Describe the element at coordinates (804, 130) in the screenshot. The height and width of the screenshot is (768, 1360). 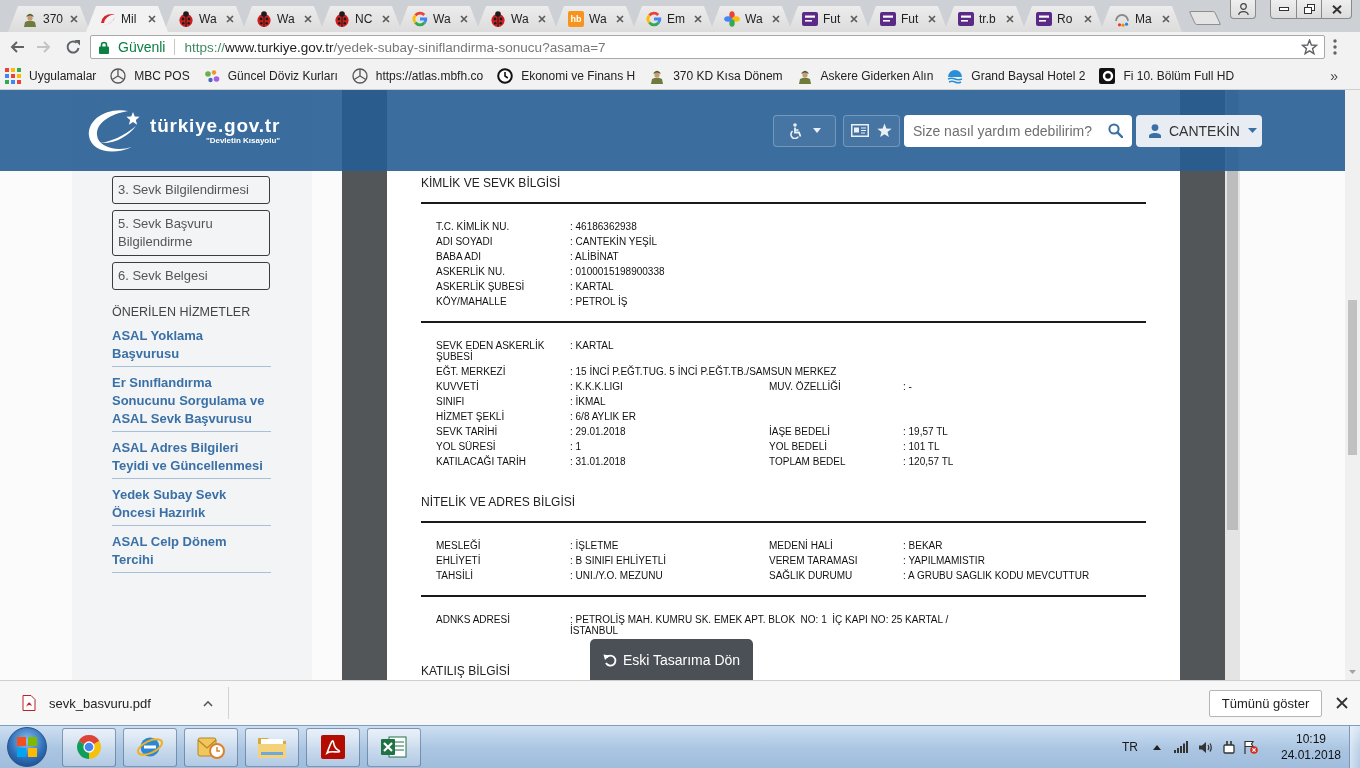
I see `accessibility-button` at that location.